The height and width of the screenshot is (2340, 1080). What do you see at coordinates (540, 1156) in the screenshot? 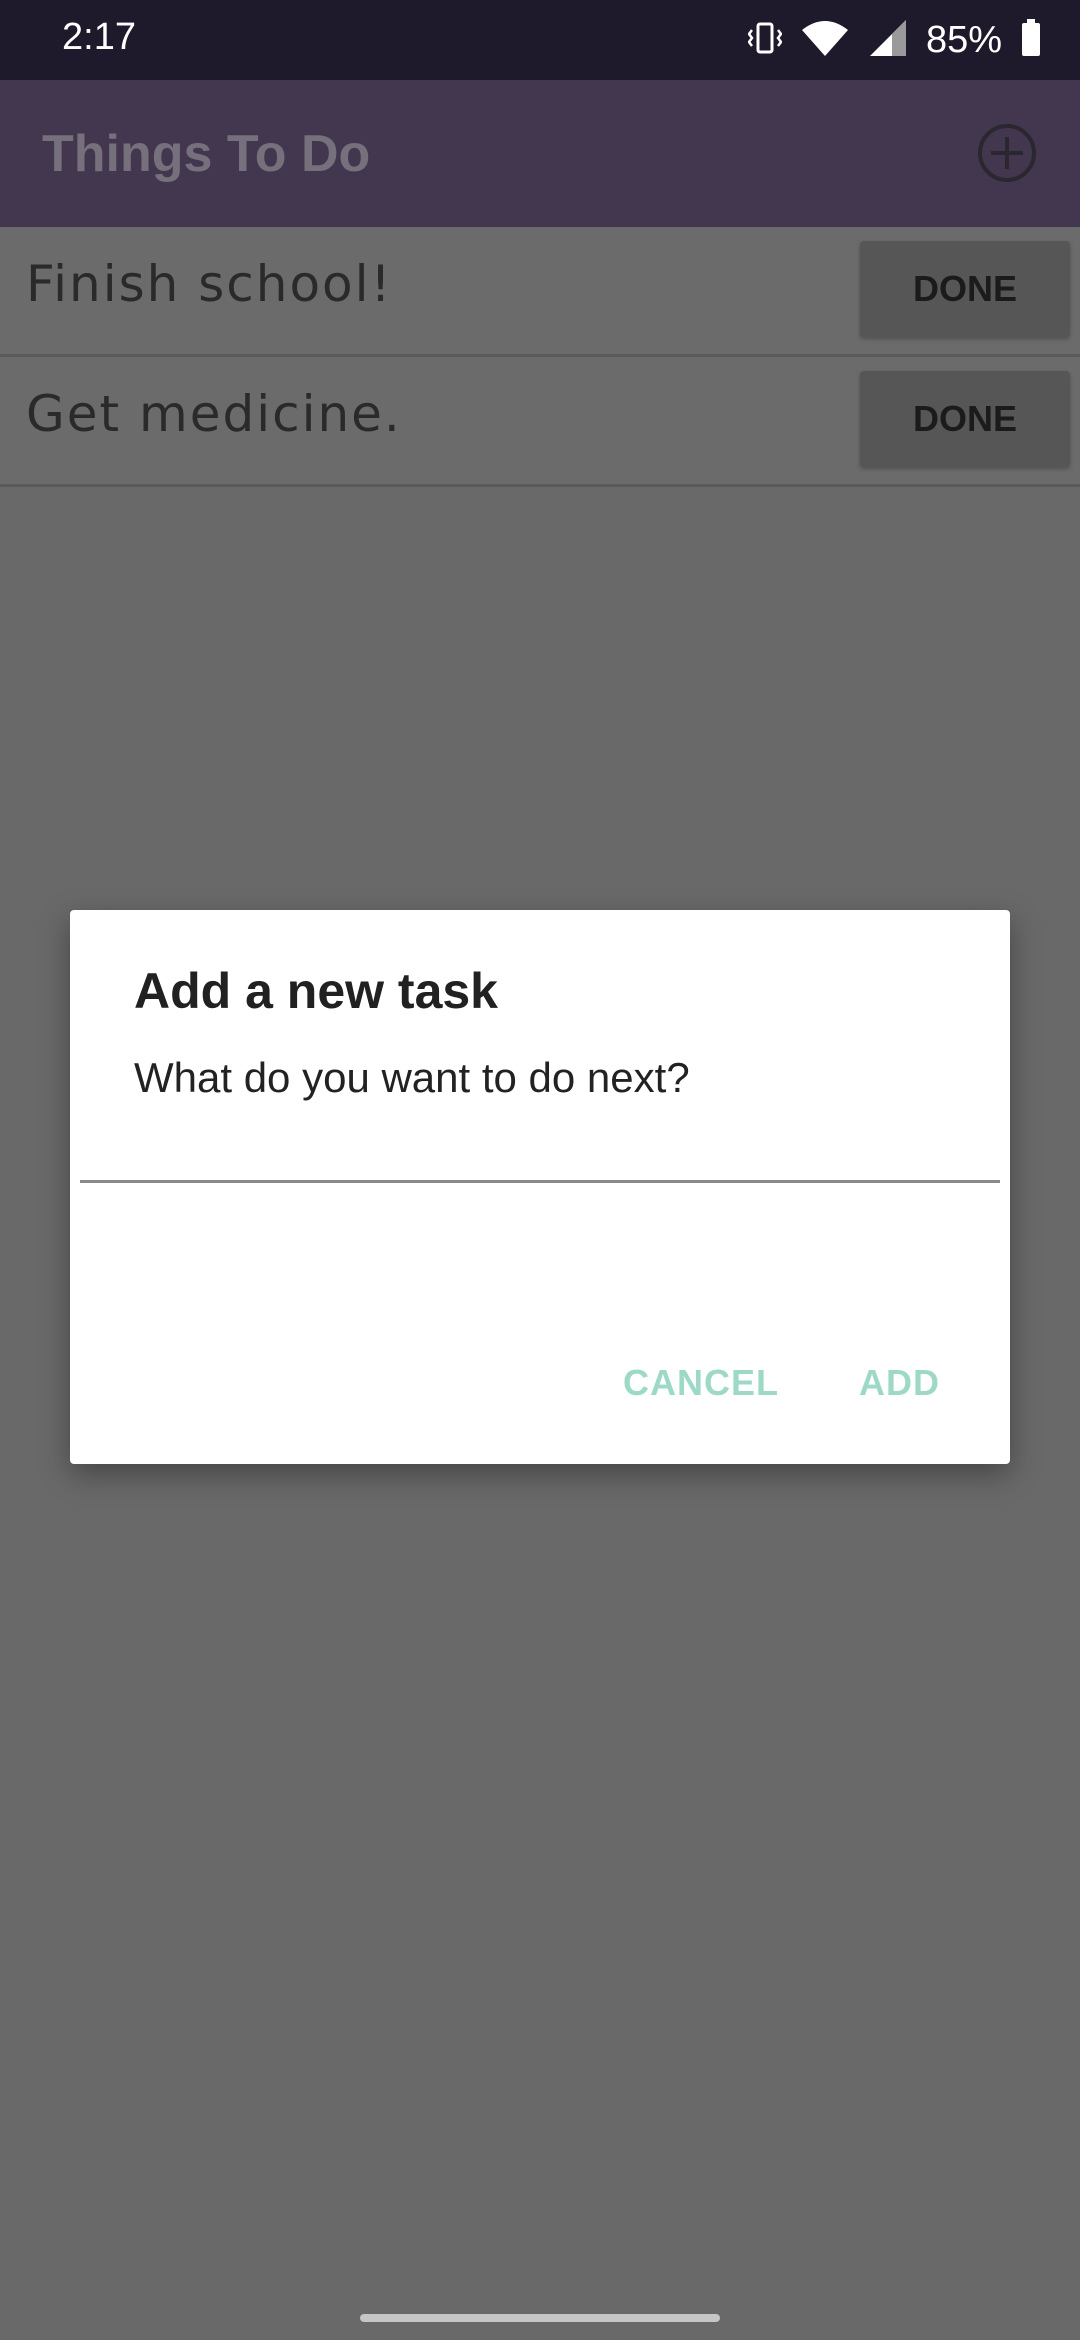
I see `task-input` at bounding box center [540, 1156].